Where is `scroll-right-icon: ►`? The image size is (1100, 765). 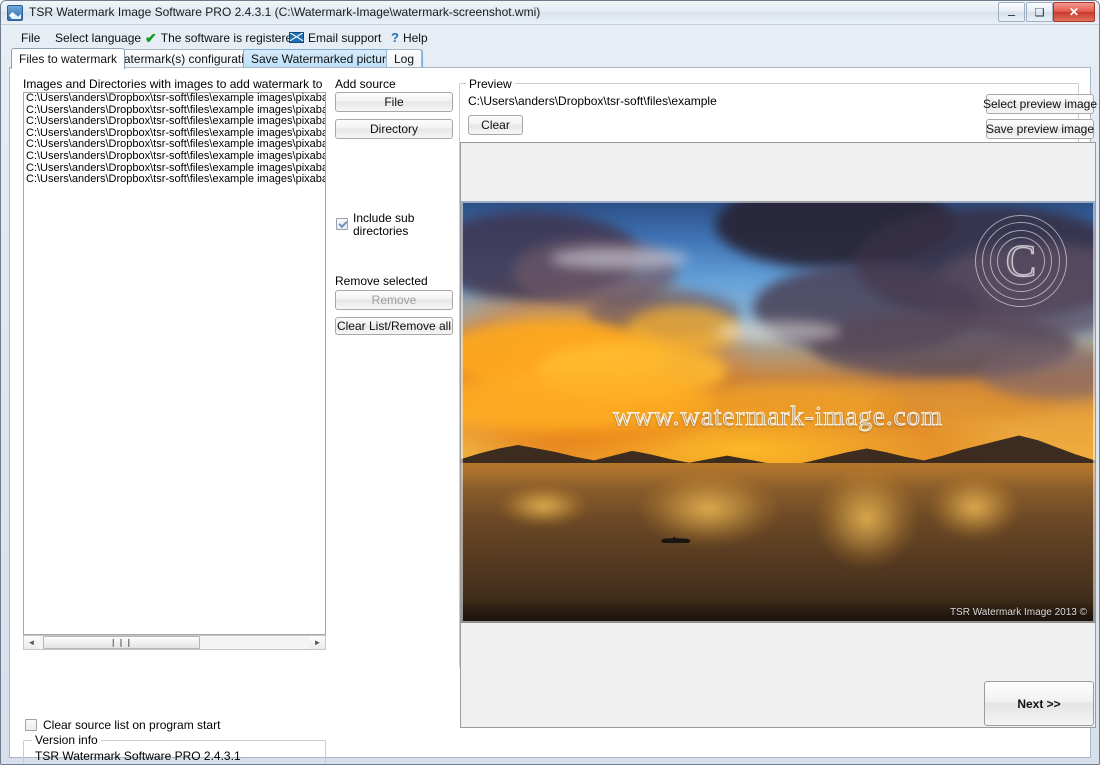
scroll-right-icon: ► is located at coordinates (317, 642).